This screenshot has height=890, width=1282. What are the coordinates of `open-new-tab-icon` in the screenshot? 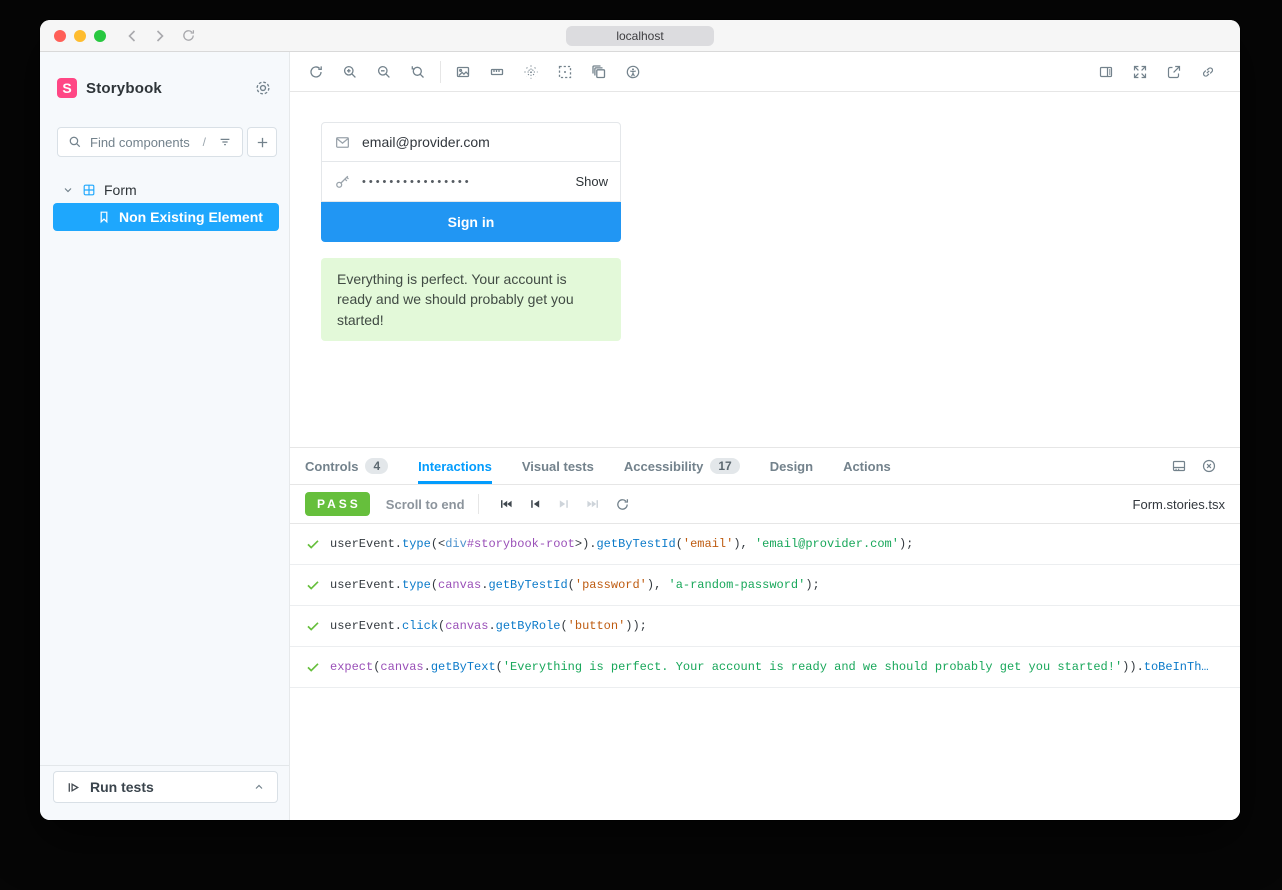 It's located at (1174, 72).